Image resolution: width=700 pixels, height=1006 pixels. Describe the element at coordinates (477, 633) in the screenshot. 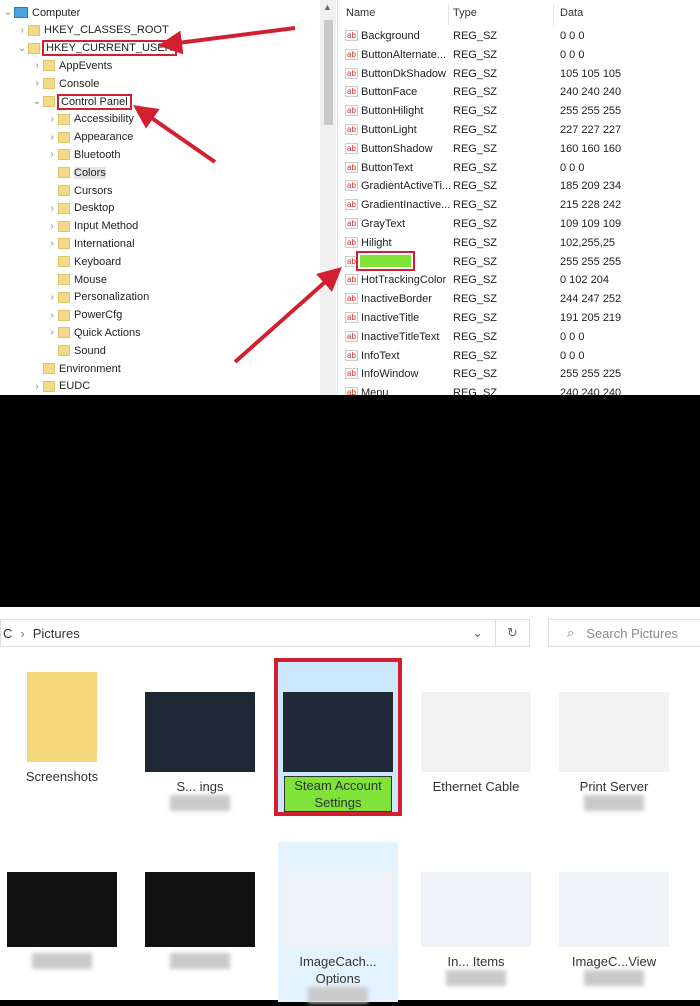

I see `chevron-down-icon: ⌄` at that location.